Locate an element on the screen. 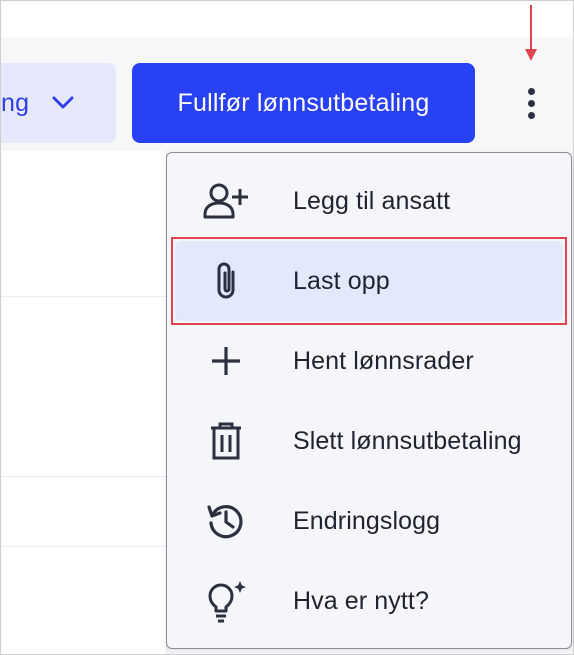 Image resolution: width=574 pixels, height=655 pixels. paperclip-icon is located at coordinates (226, 281).